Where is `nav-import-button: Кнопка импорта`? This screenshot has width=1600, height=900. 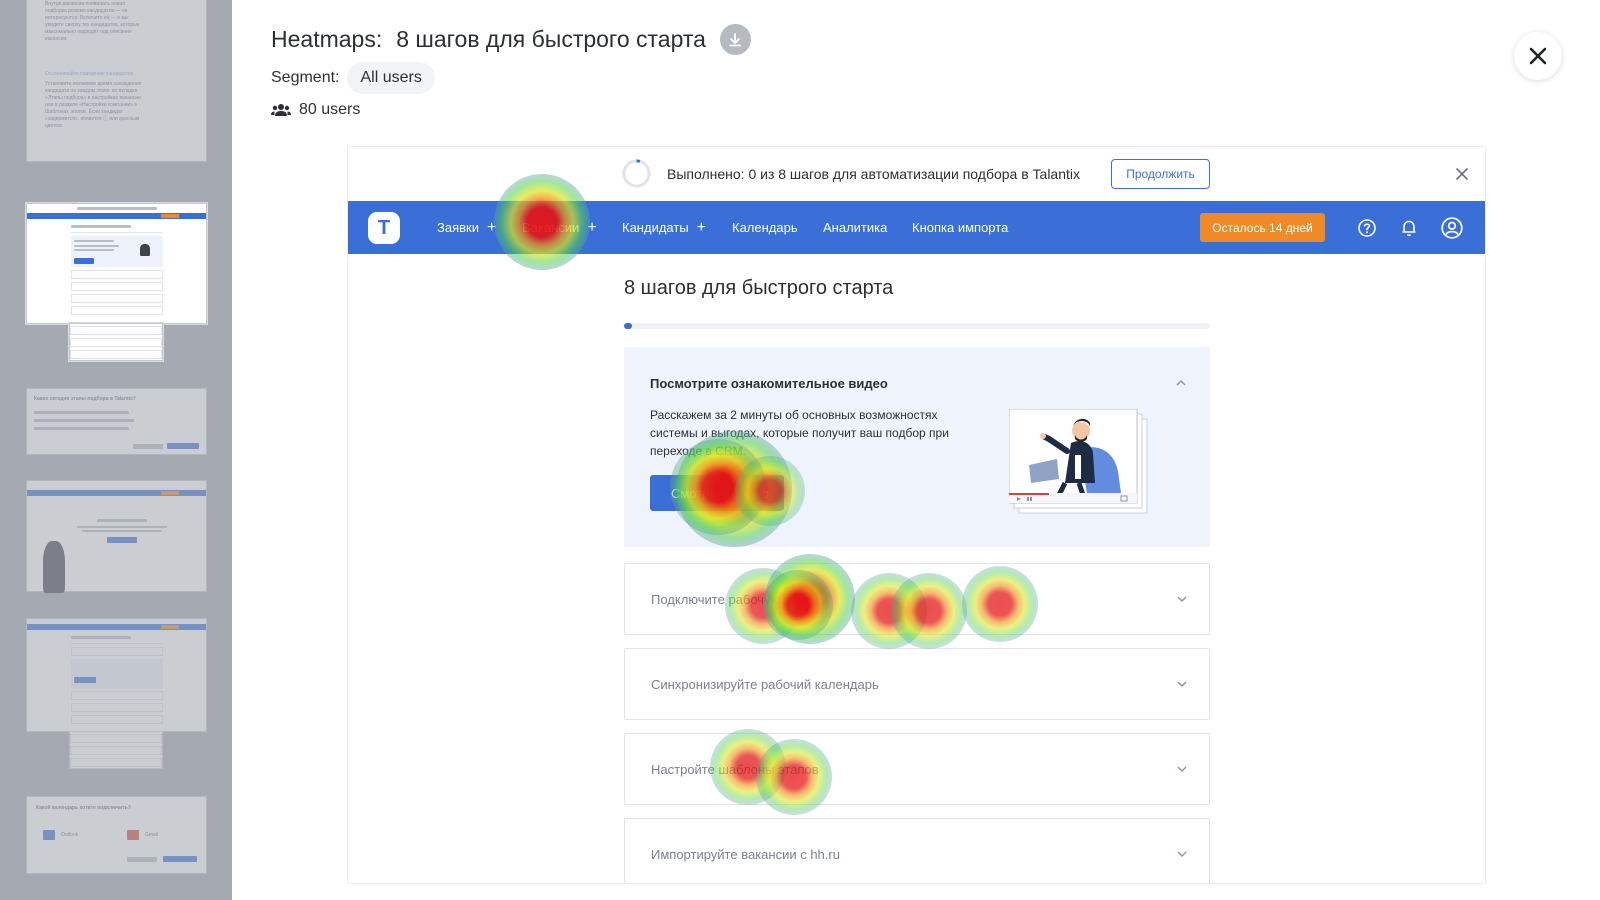
nav-import-button: Кнопка импорта is located at coordinates (960, 227).